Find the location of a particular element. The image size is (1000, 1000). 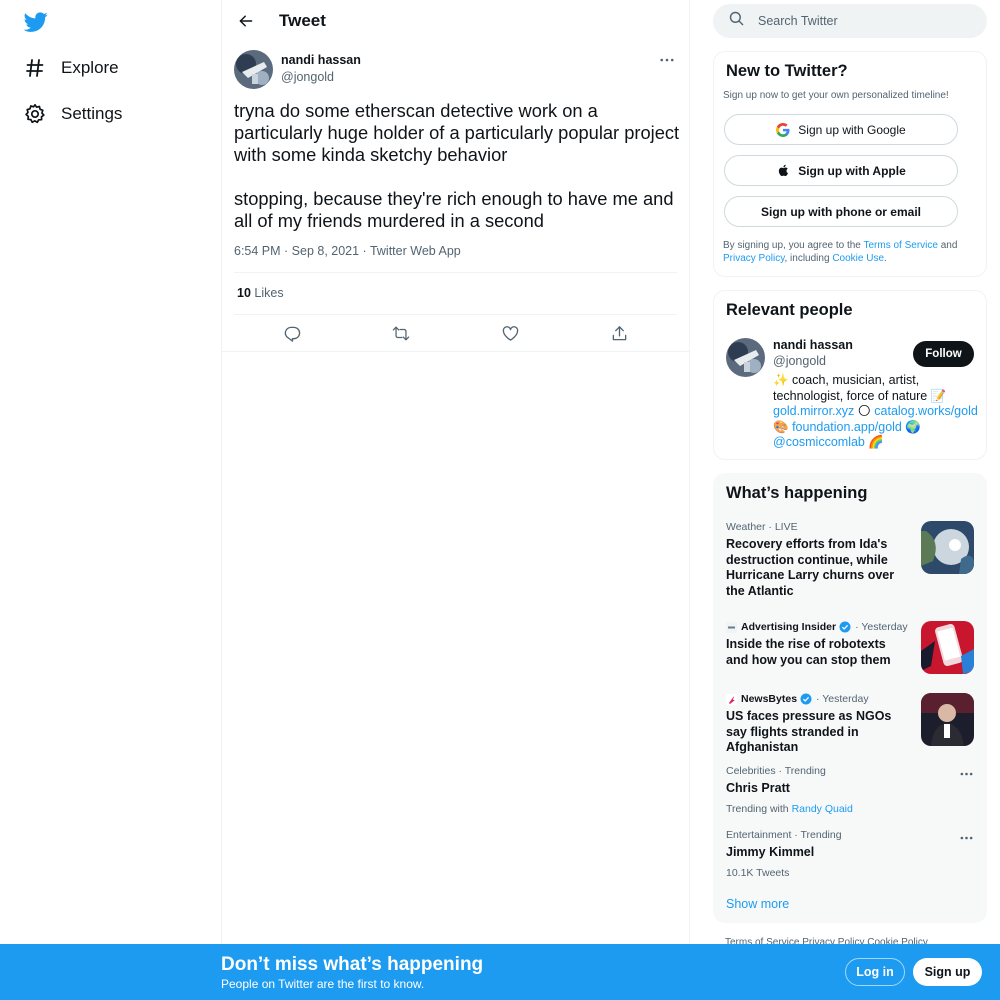

cookie-link: Cookie Use is located at coordinates (858, 258).